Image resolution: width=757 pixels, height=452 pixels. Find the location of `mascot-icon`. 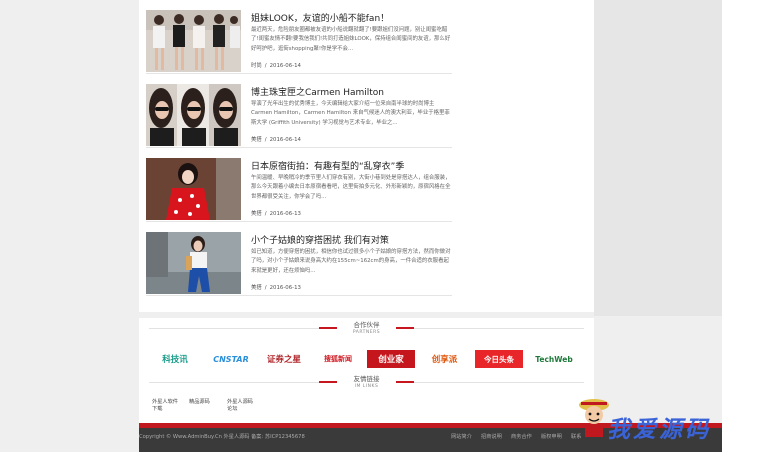

mascot-icon is located at coordinates (594, 418).